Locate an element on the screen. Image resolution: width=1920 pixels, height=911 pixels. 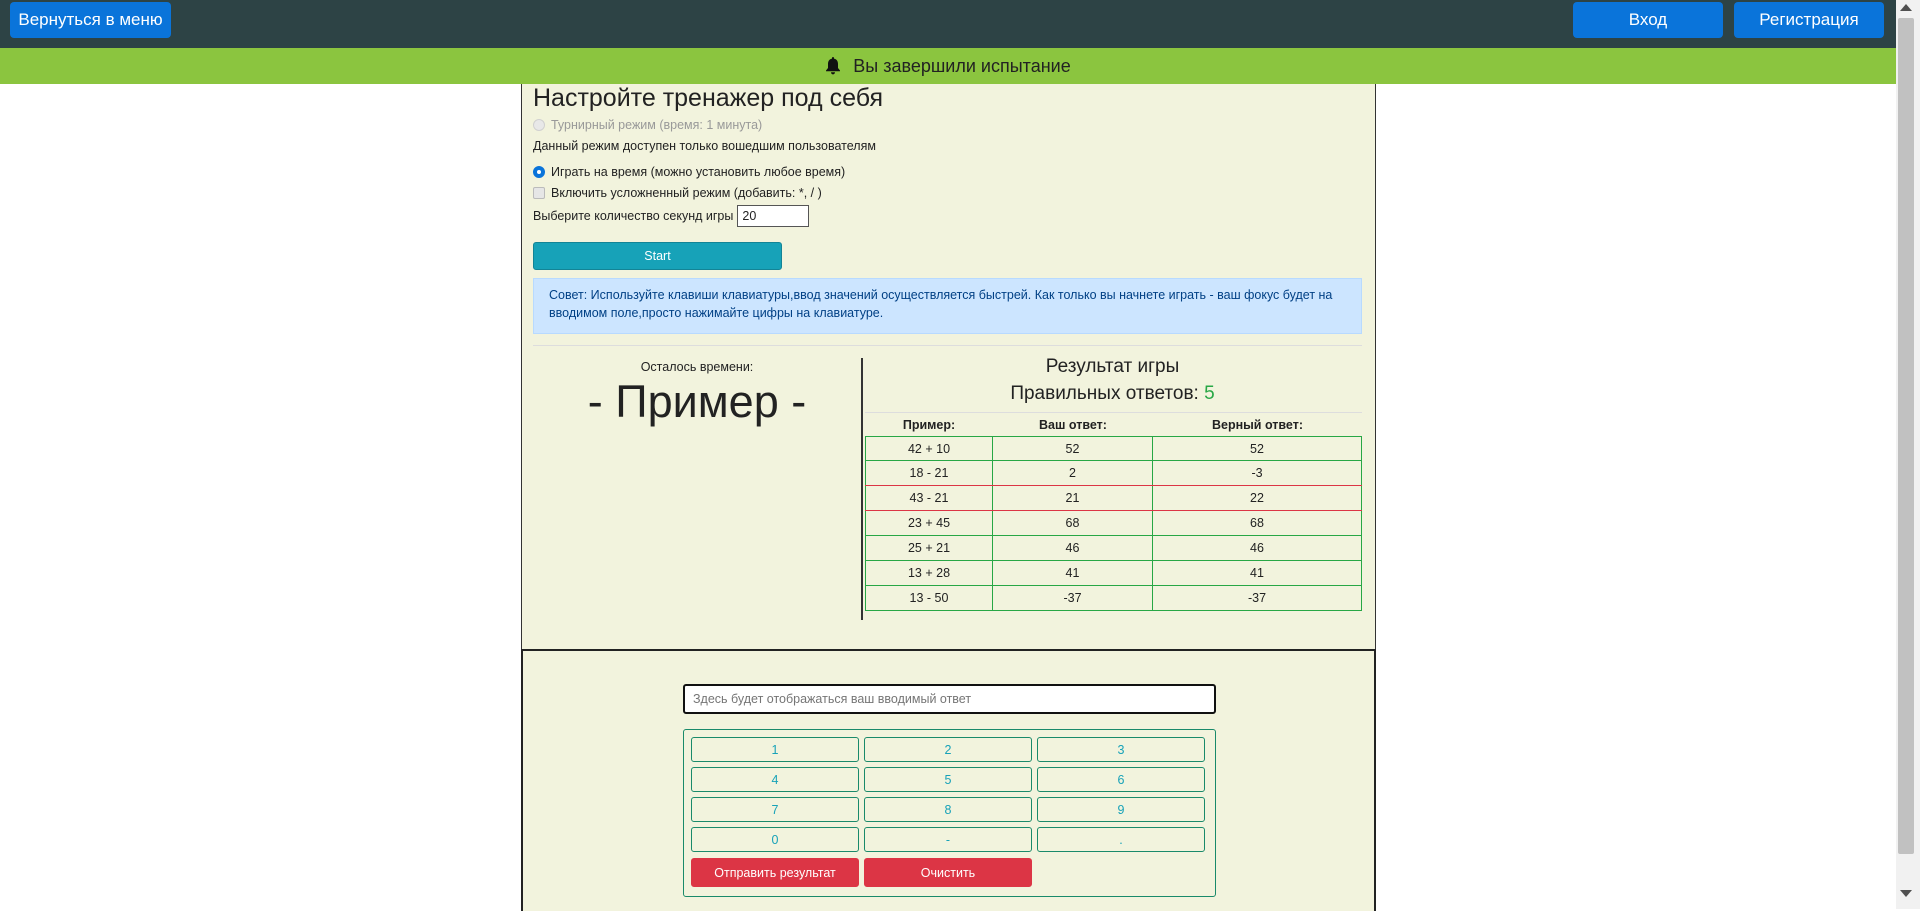
cell-correct-answer: 68 is located at coordinates (1257, 523).